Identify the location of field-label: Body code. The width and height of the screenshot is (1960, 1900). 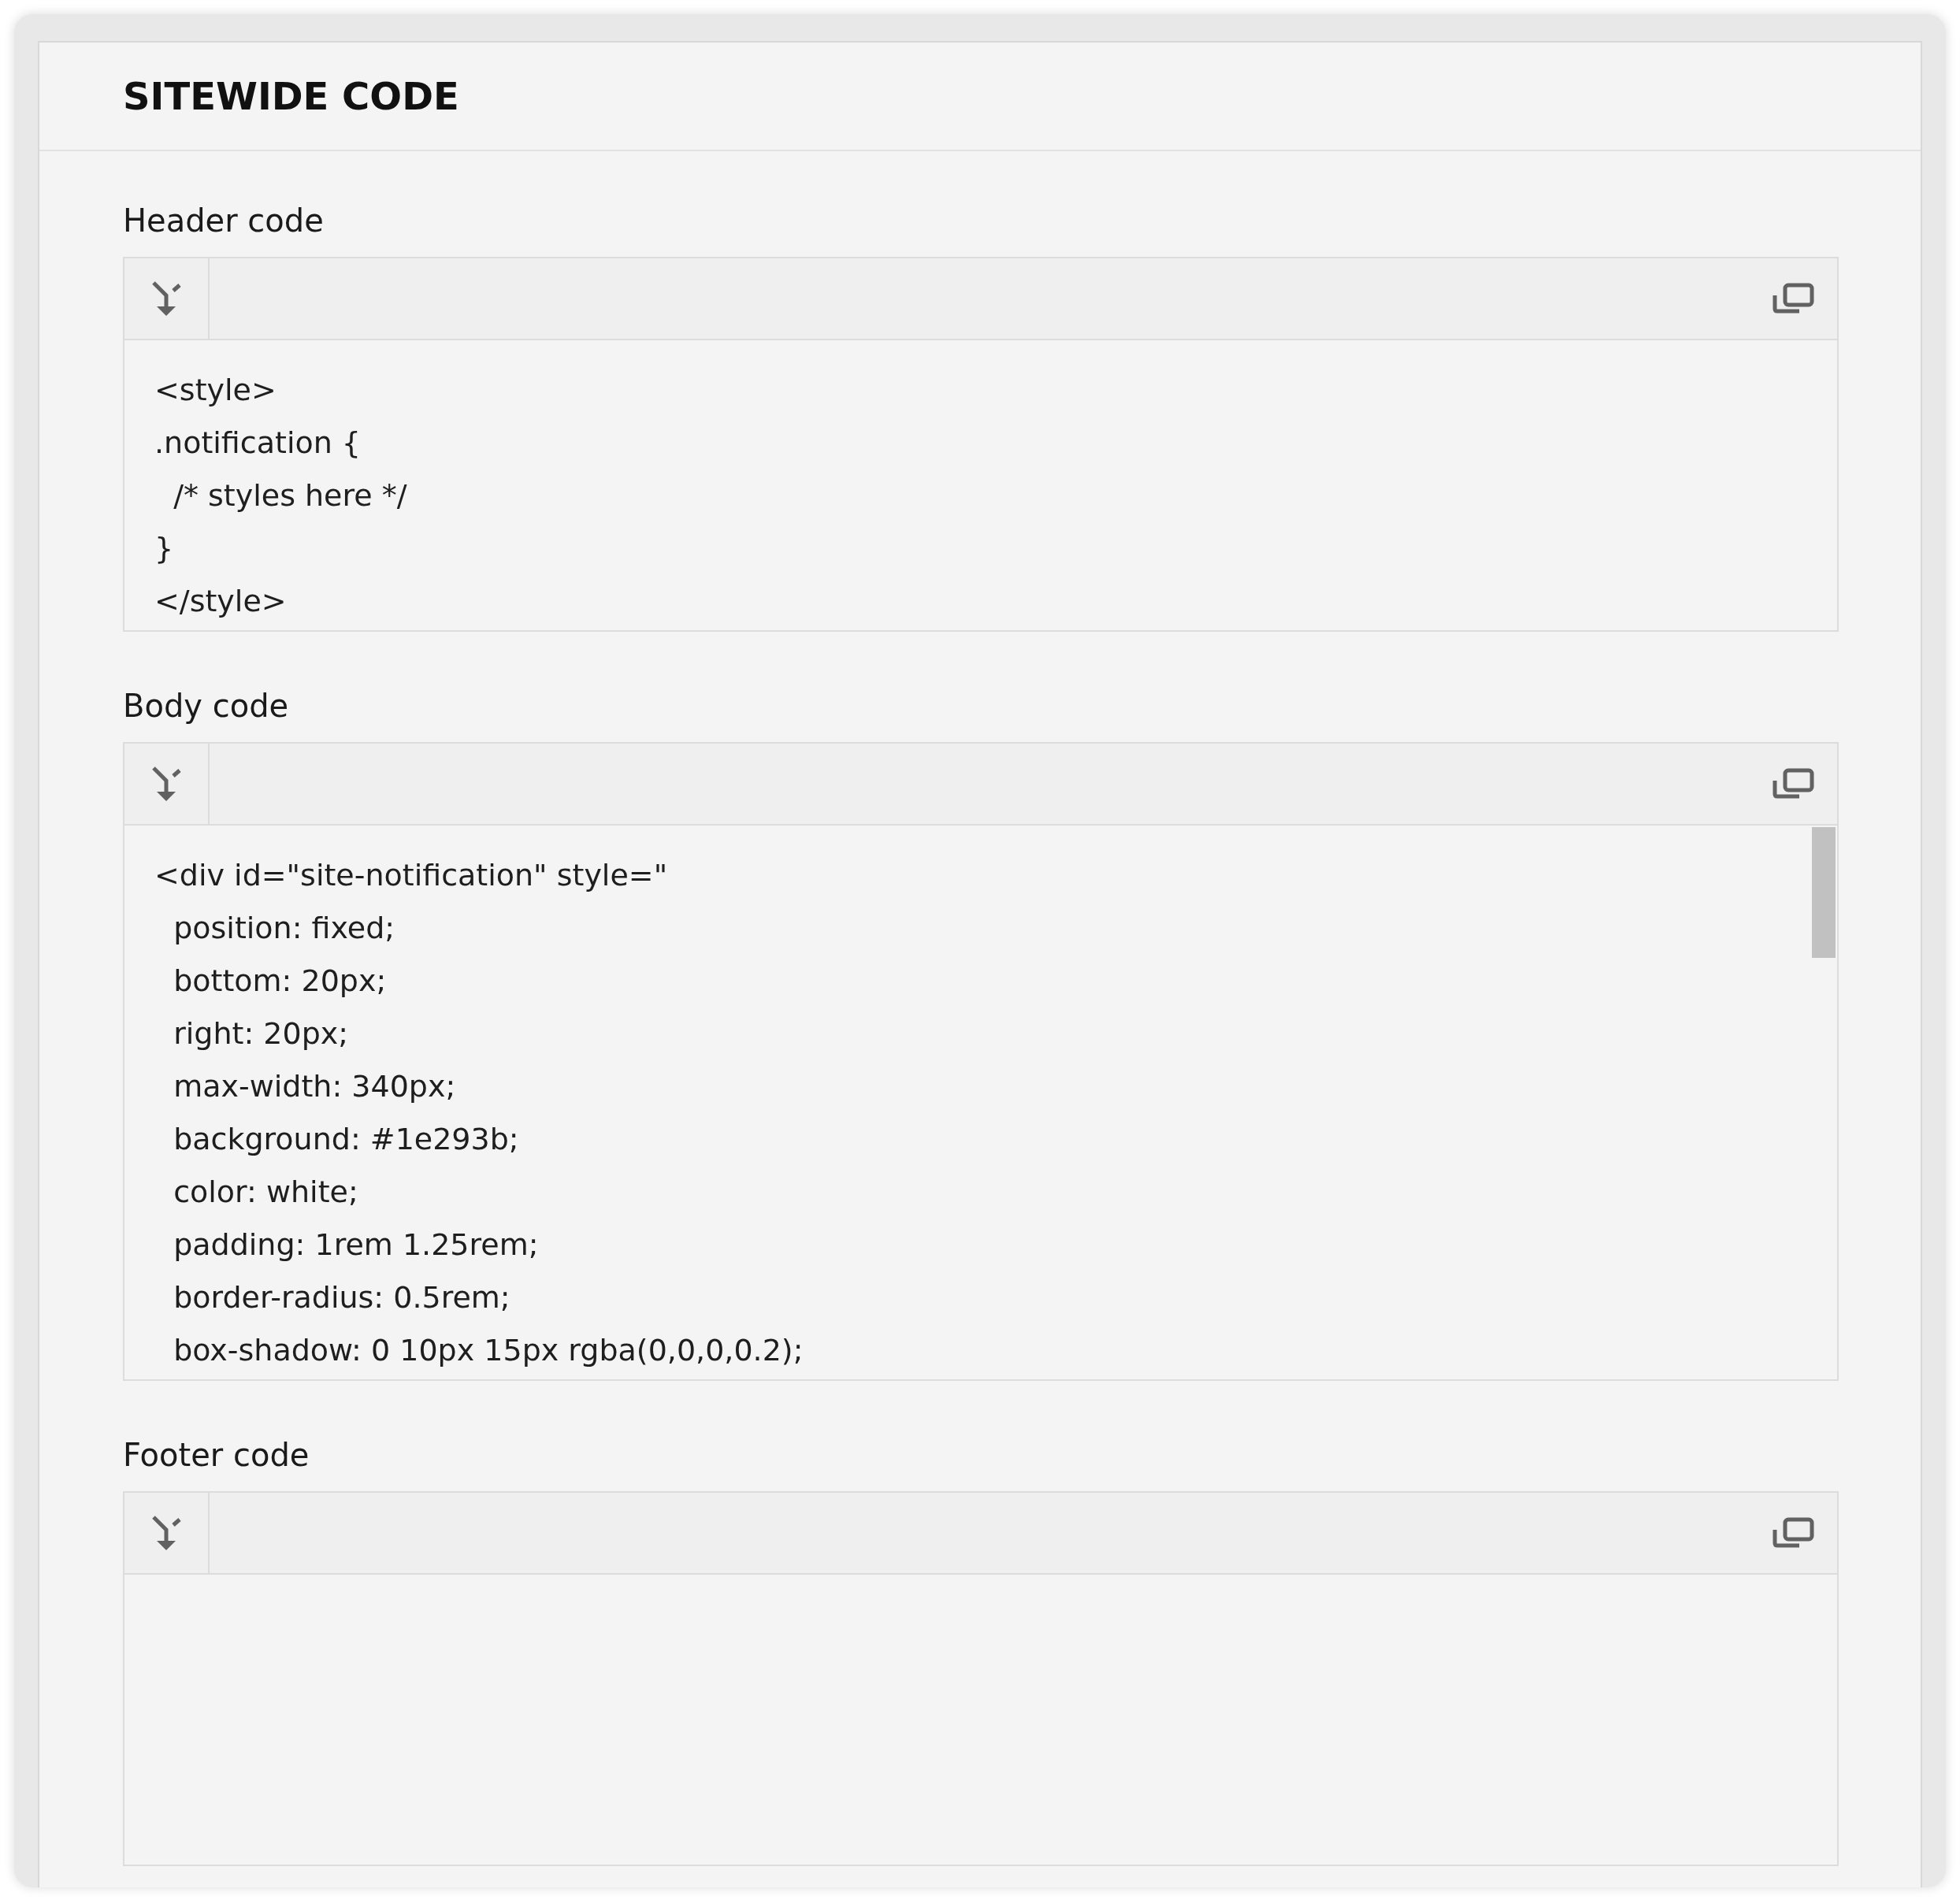
(206, 706).